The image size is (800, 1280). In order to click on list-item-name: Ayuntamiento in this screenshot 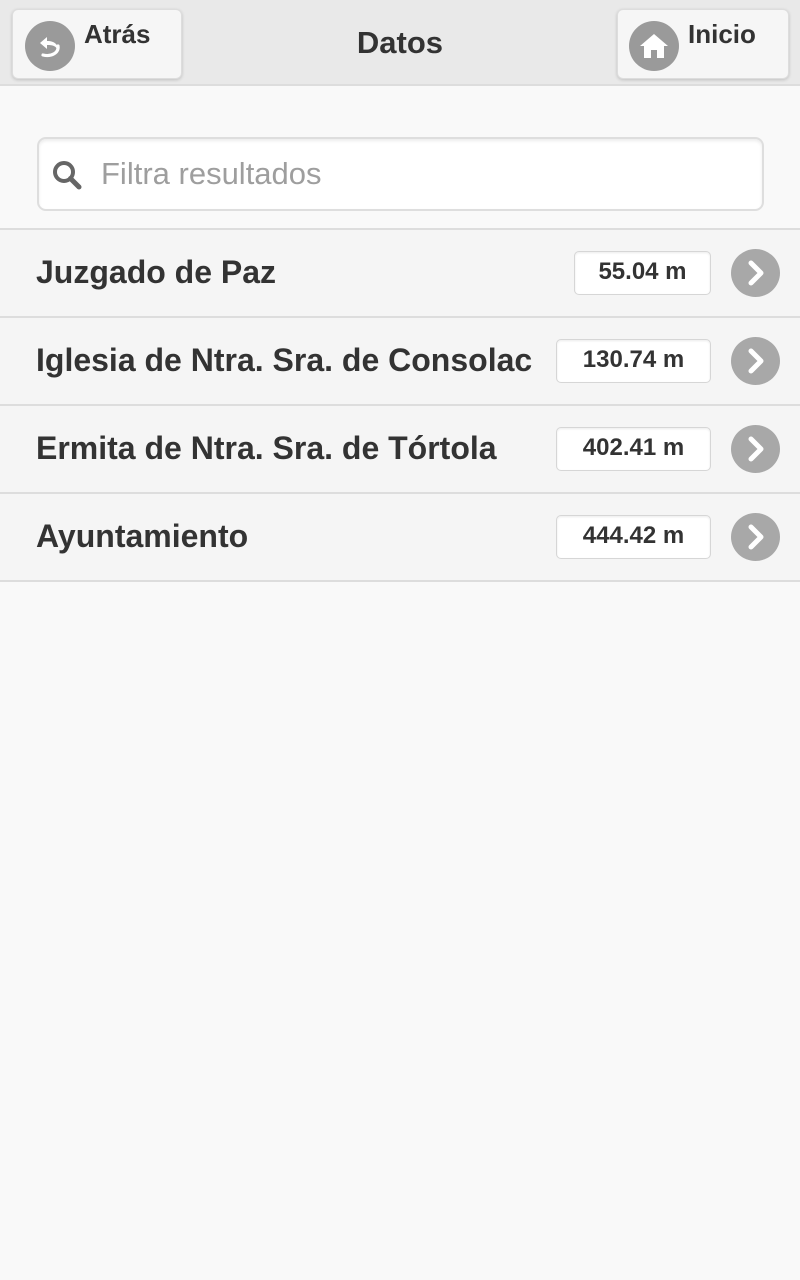, I will do `click(142, 536)`.